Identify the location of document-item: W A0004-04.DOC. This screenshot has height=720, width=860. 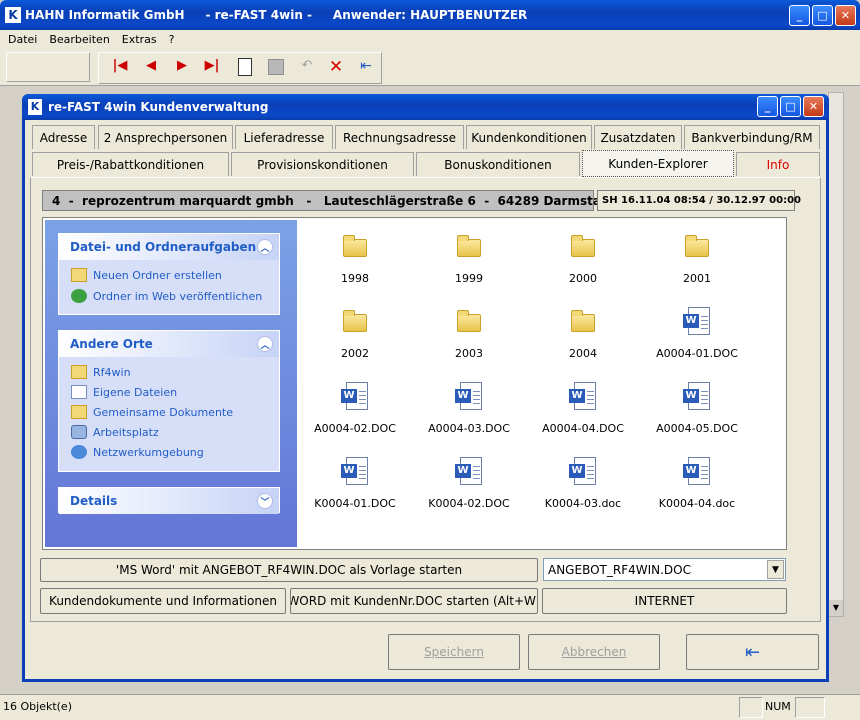
(583, 415).